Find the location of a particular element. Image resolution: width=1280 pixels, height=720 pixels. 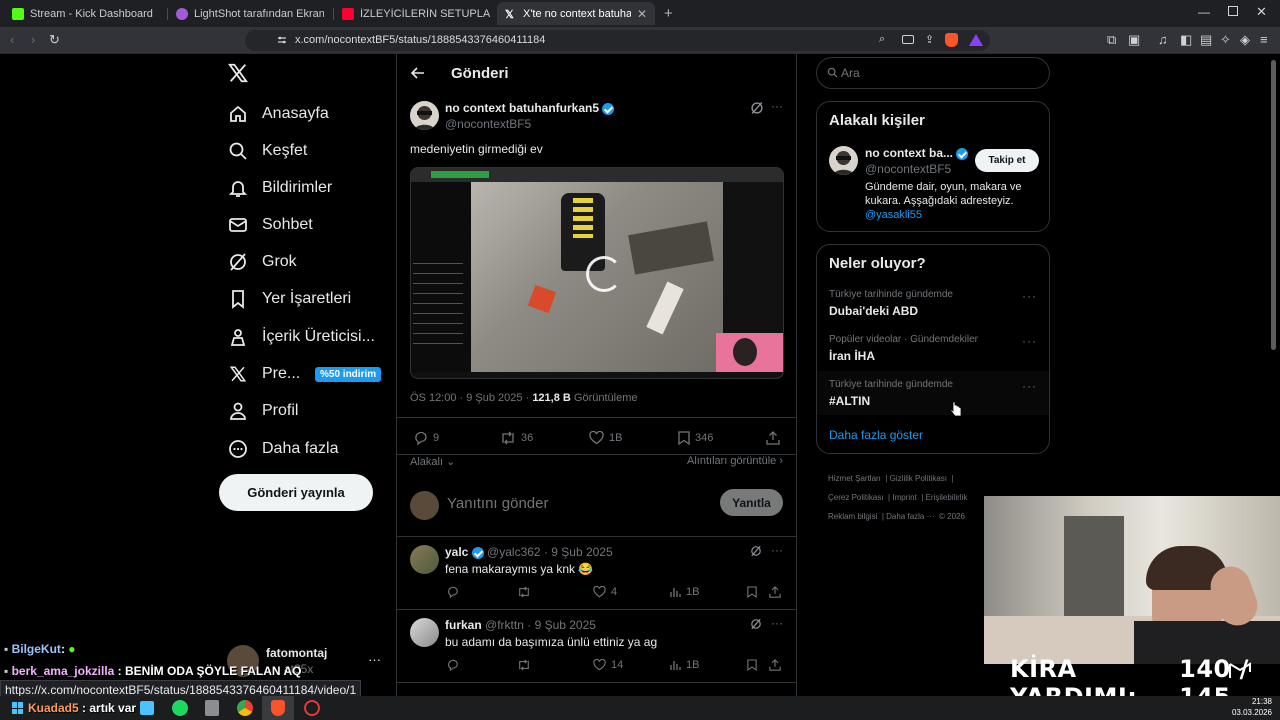

footer-privacy-link: Gizlilik Politikası is located at coordinates (918, 478).